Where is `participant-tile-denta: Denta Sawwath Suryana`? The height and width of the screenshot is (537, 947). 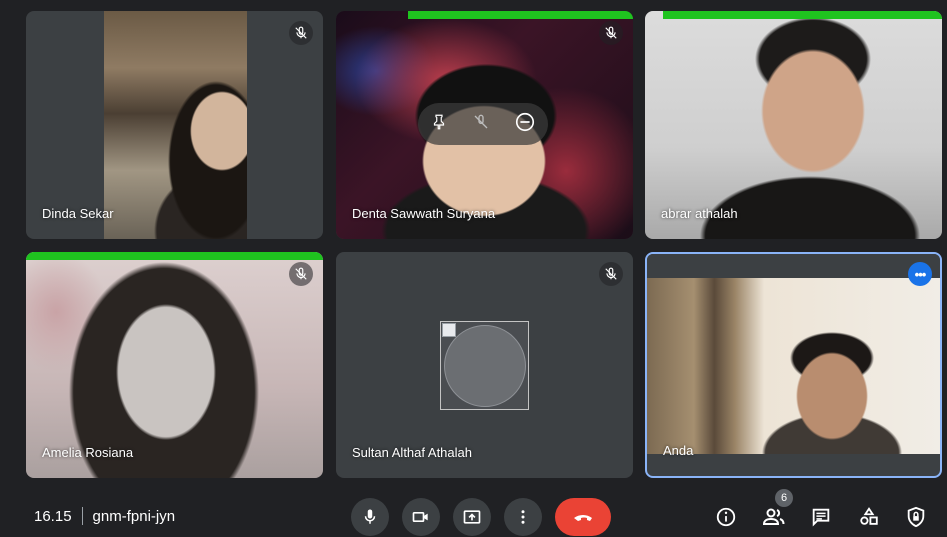
participant-tile-denta: Denta Sawwath Suryana is located at coordinates (484, 125).